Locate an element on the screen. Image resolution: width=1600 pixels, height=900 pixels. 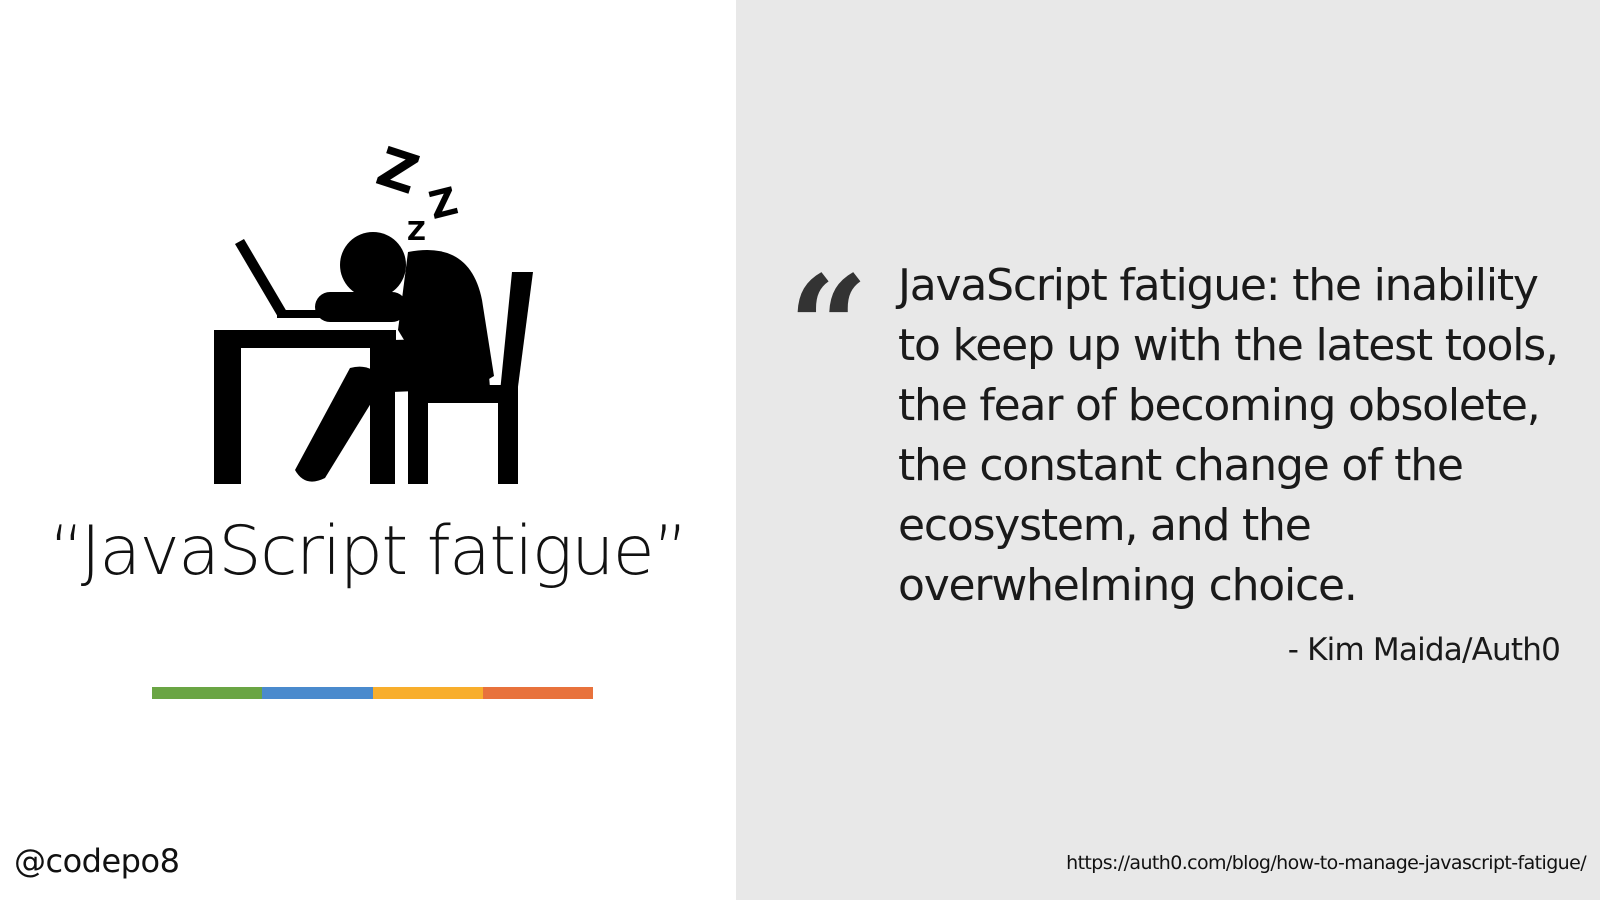
color-bar is located at coordinates (372, 693).